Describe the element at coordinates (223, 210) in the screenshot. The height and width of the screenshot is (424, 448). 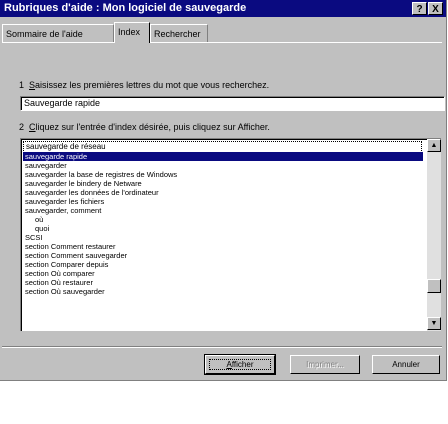
I see `list-item: sauvegarder, comment` at that location.